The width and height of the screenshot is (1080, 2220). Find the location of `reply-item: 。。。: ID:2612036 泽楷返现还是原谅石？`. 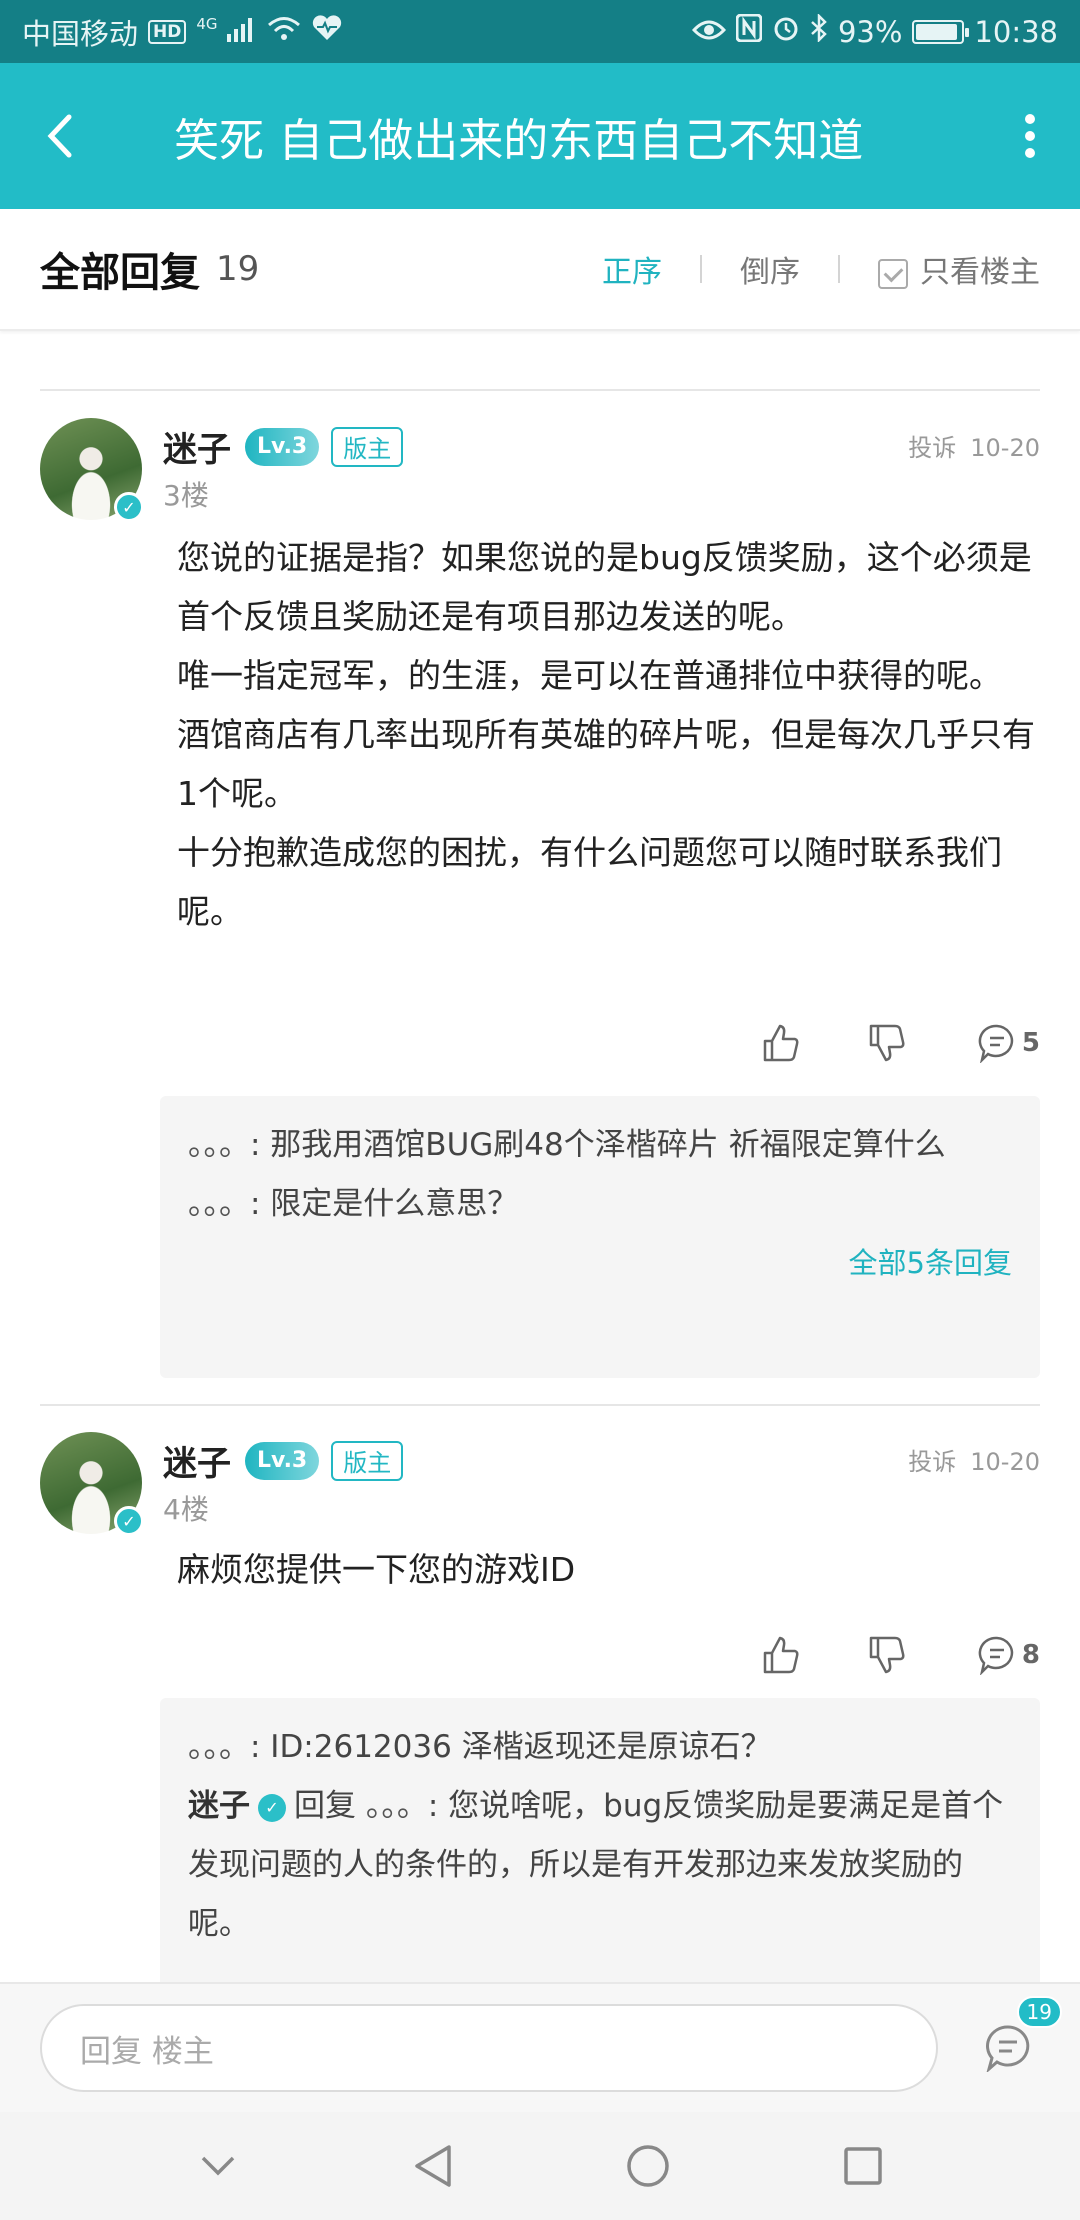

reply-item: 。。。: ID:2612036 泽楷返现还是原谅石？ is located at coordinates (600, 1747).